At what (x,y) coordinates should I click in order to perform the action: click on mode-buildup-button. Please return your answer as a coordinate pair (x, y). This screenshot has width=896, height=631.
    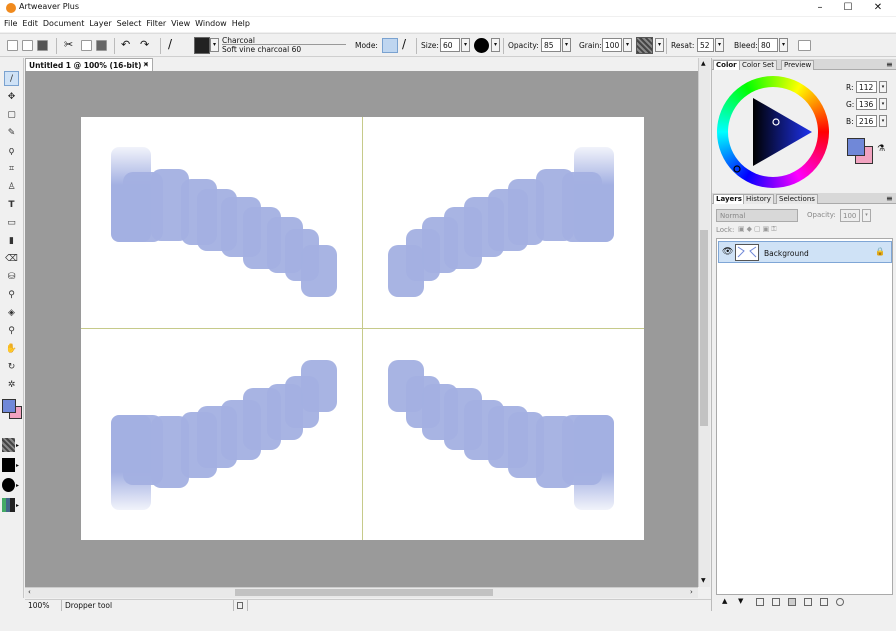
    Looking at the image, I should click on (390, 45).